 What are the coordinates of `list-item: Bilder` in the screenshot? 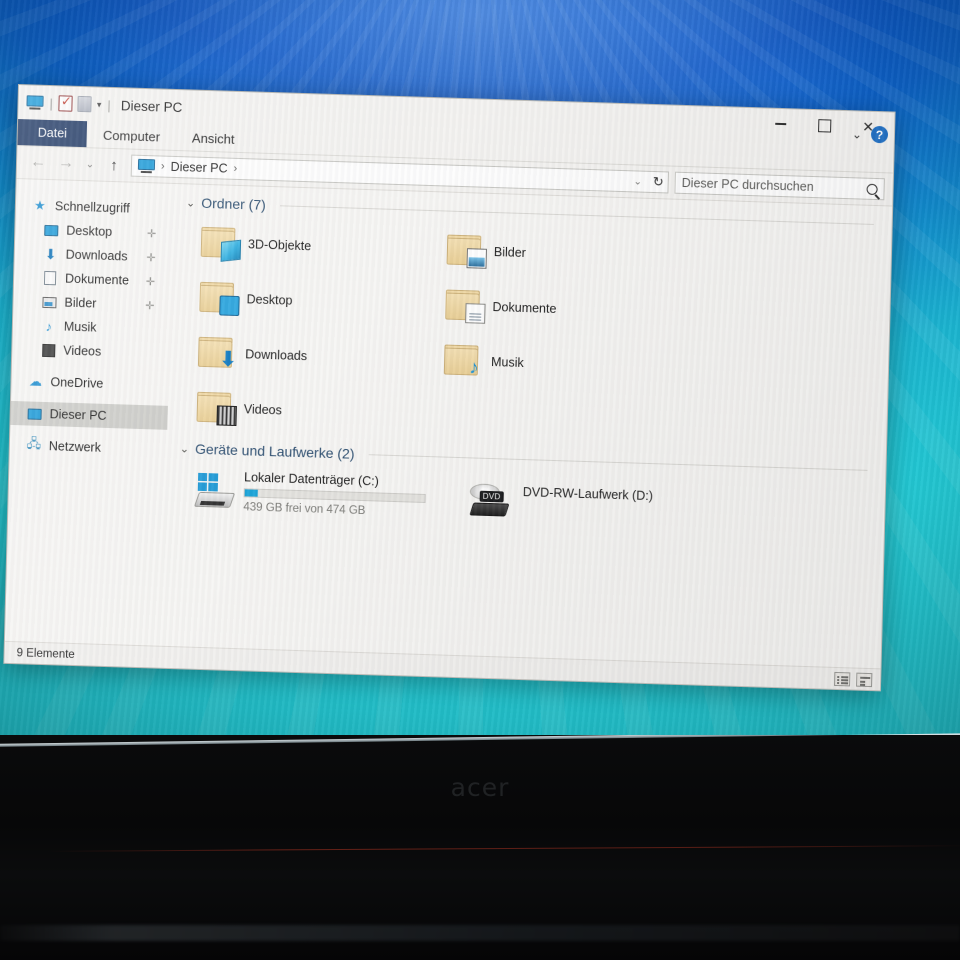 It's located at (553, 253).